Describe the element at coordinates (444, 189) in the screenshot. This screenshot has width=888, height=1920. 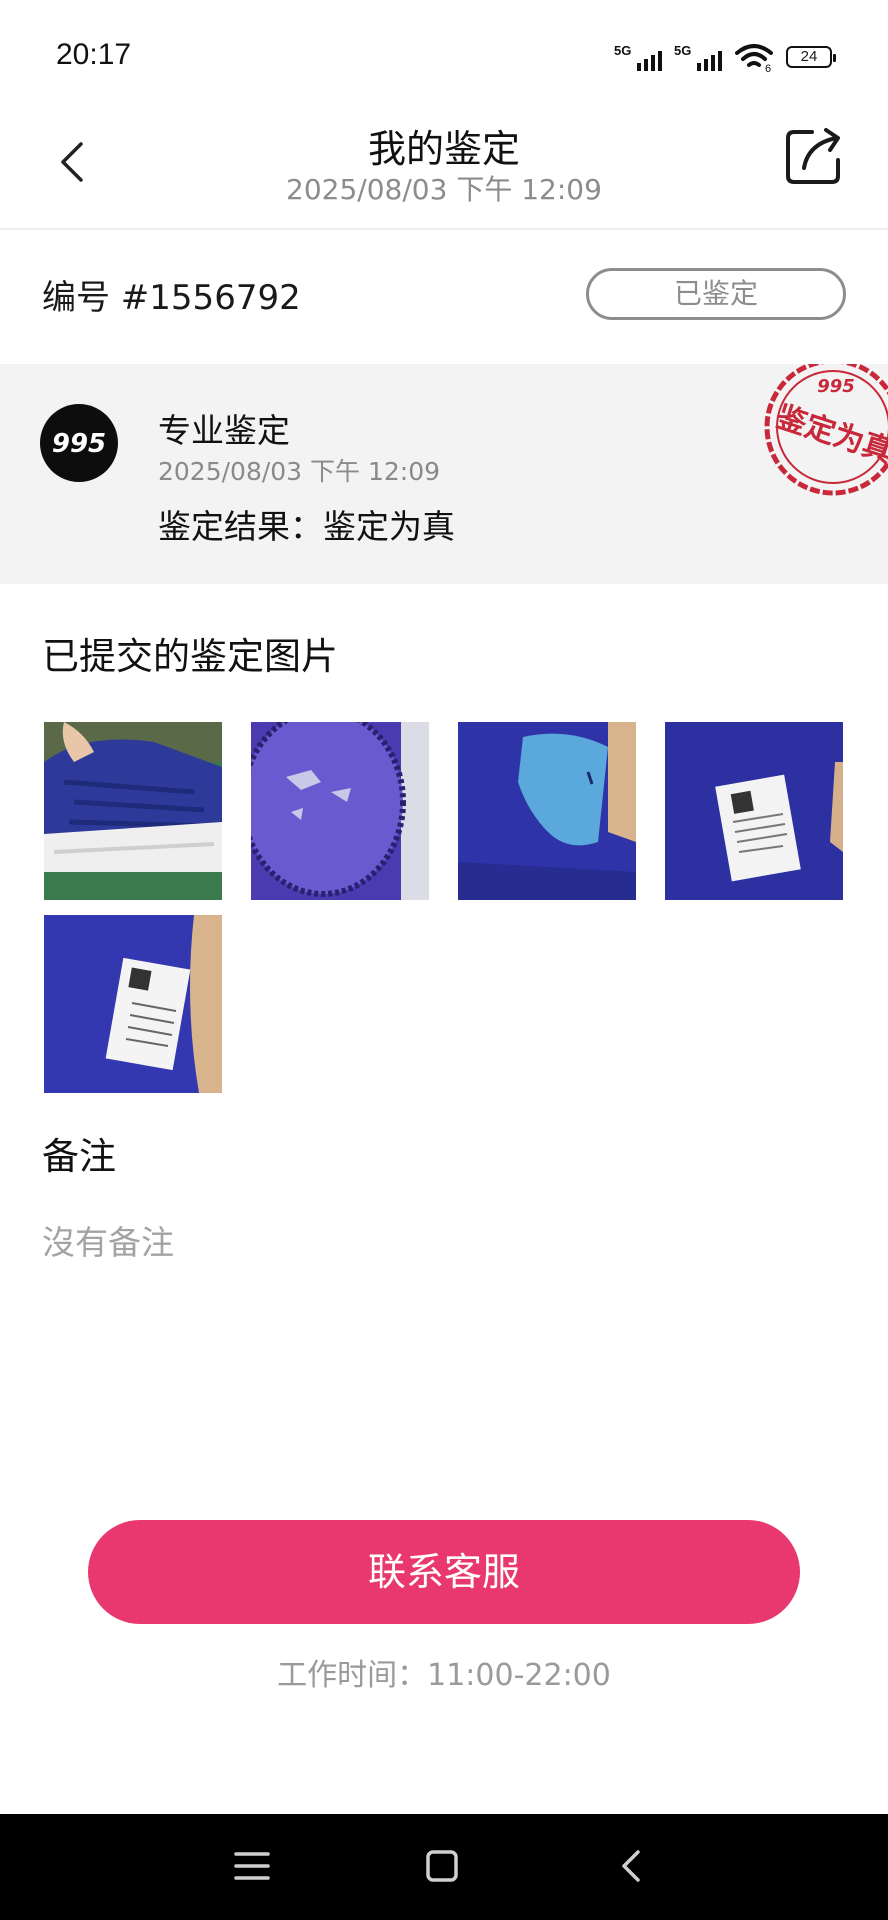
I see `page-subtitle-date: 2025/08/03 下午 12:09` at that location.